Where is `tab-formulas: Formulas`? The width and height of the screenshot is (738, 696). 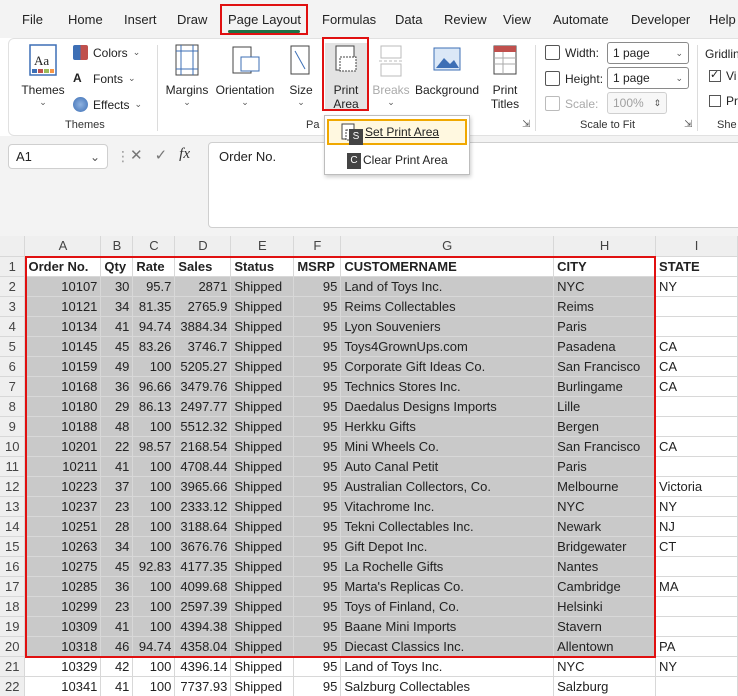
tab-formulas: Formulas is located at coordinates (349, 19).